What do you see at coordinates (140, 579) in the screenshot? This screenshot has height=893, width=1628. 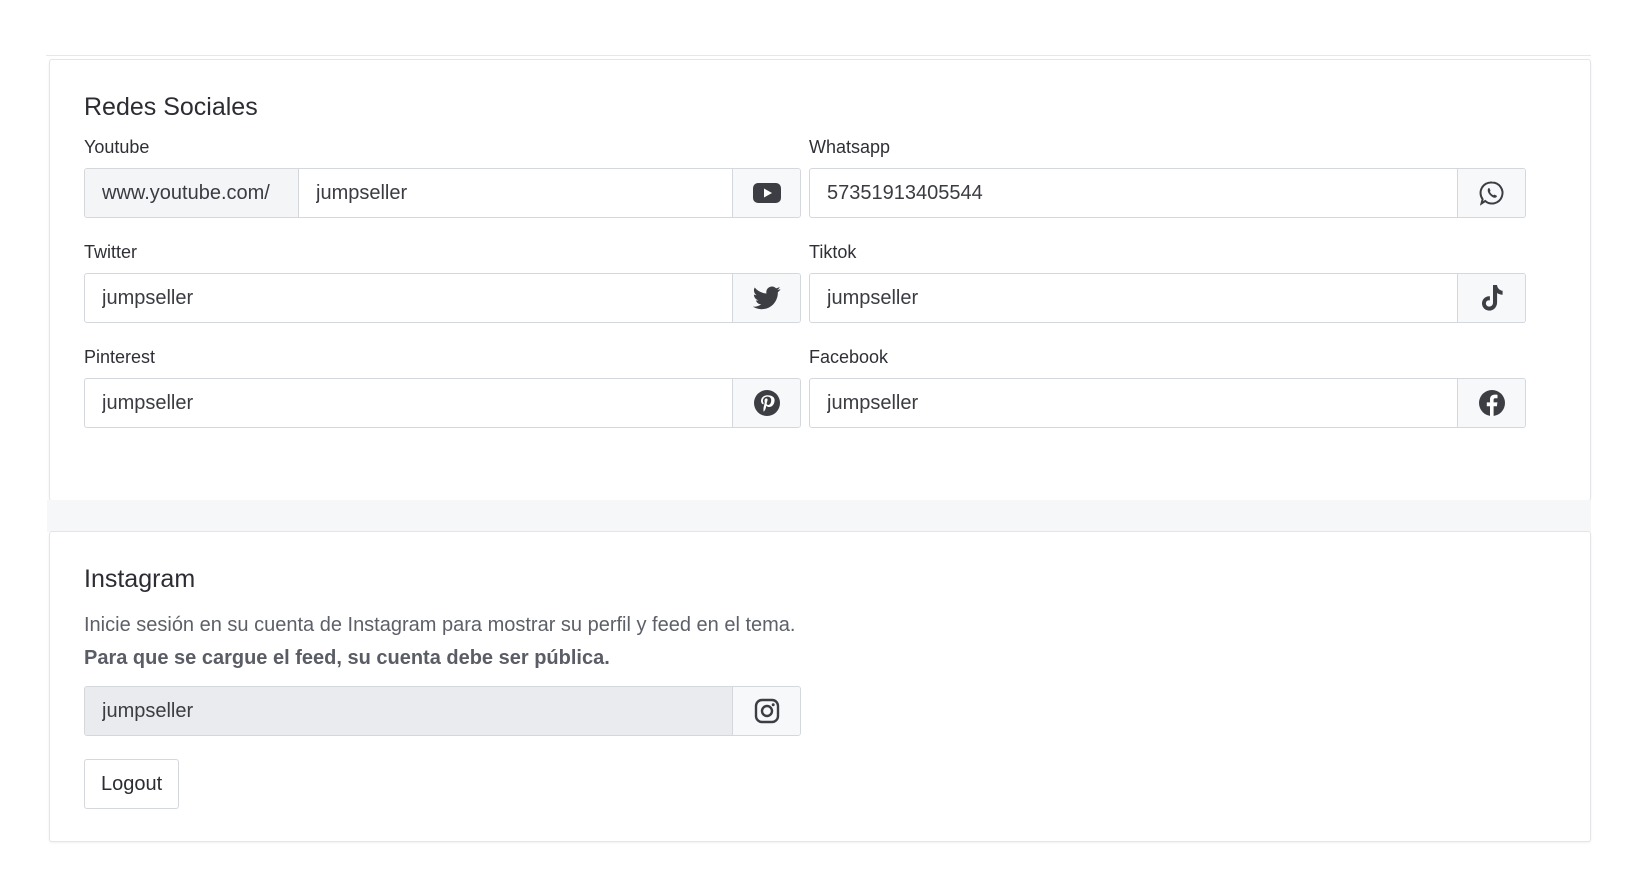 I see `instagram-title: Instagram` at bounding box center [140, 579].